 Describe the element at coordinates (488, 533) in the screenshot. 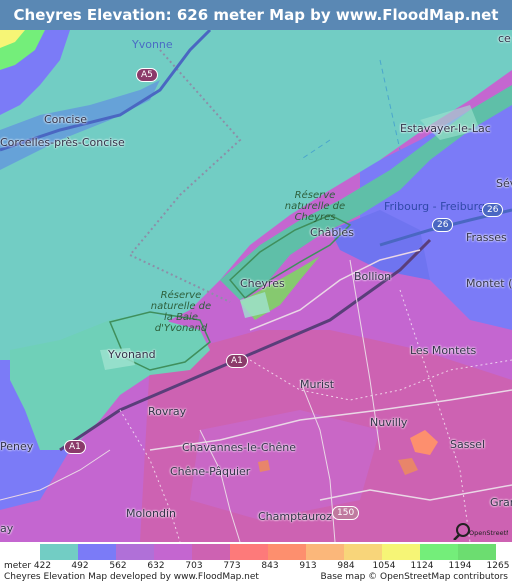

I see `osm-logo-text: OpenStreetMap` at that location.